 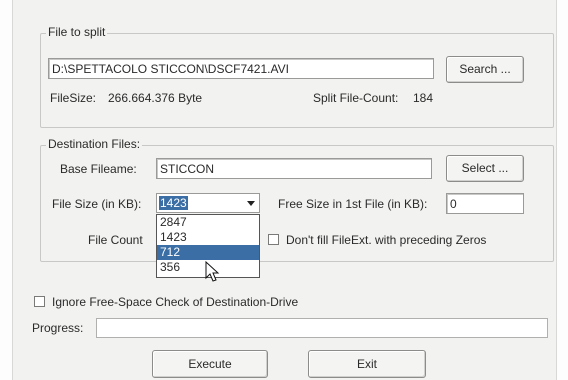 What do you see at coordinates (353, 204) in the screenshot?
I see `free-size-label: Free Size in 1st File (in KB):` at bounding box center [353, 204].